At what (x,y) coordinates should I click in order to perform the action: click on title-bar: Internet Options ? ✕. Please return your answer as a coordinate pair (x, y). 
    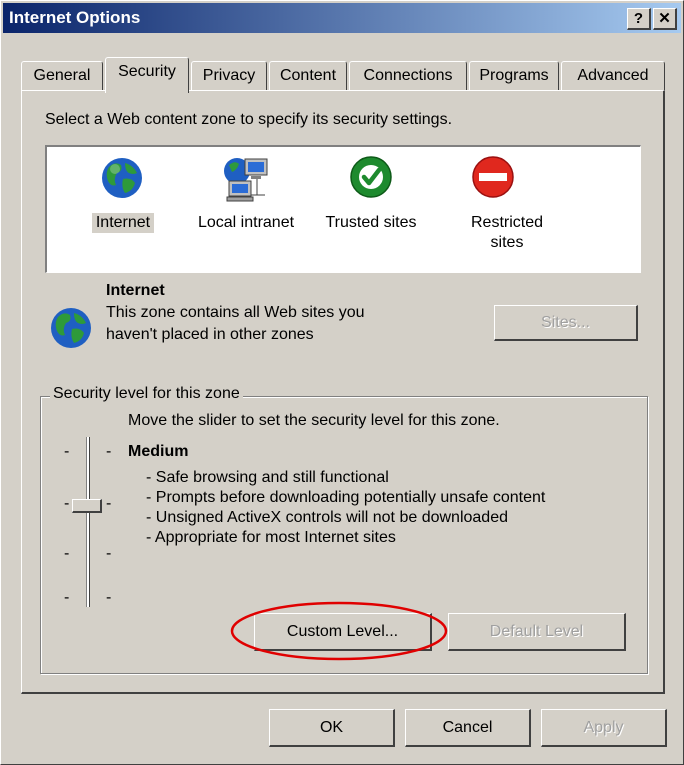
    Looking at the image, I should click on (342, 18).